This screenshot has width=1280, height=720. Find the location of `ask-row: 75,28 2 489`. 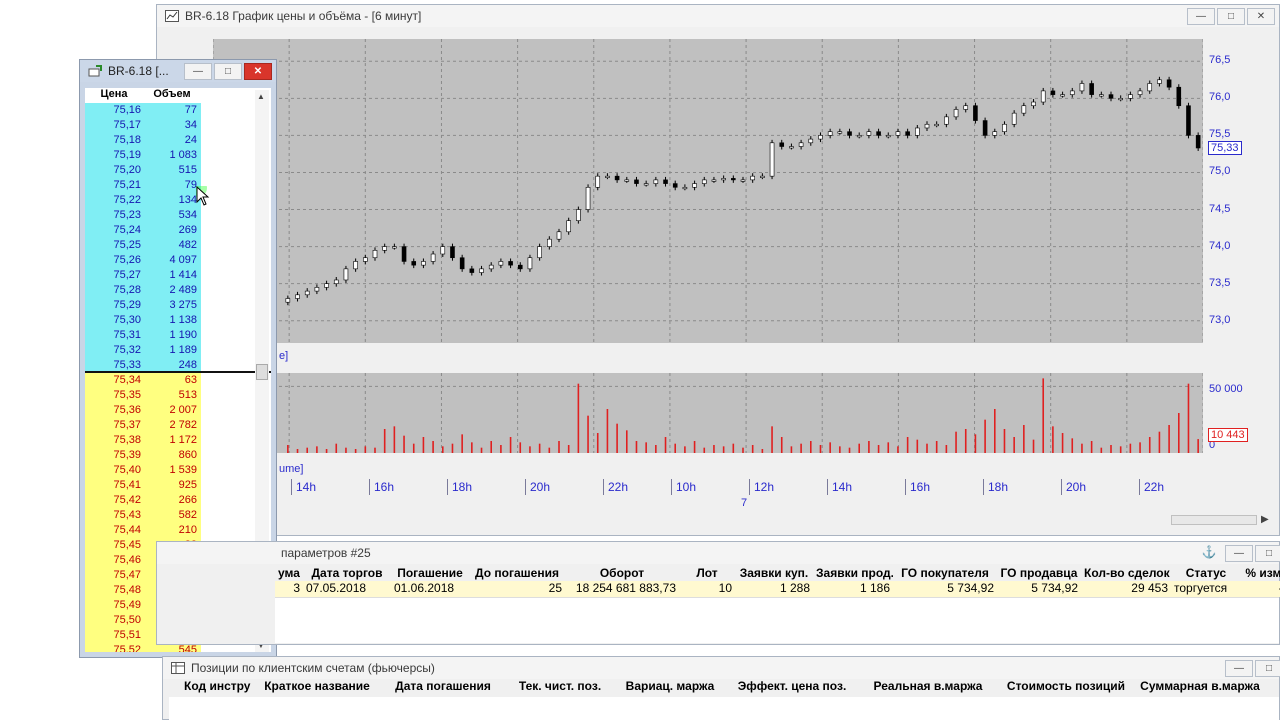

ask-row: 75,28 2 489 is located at coordinates (178, 290).